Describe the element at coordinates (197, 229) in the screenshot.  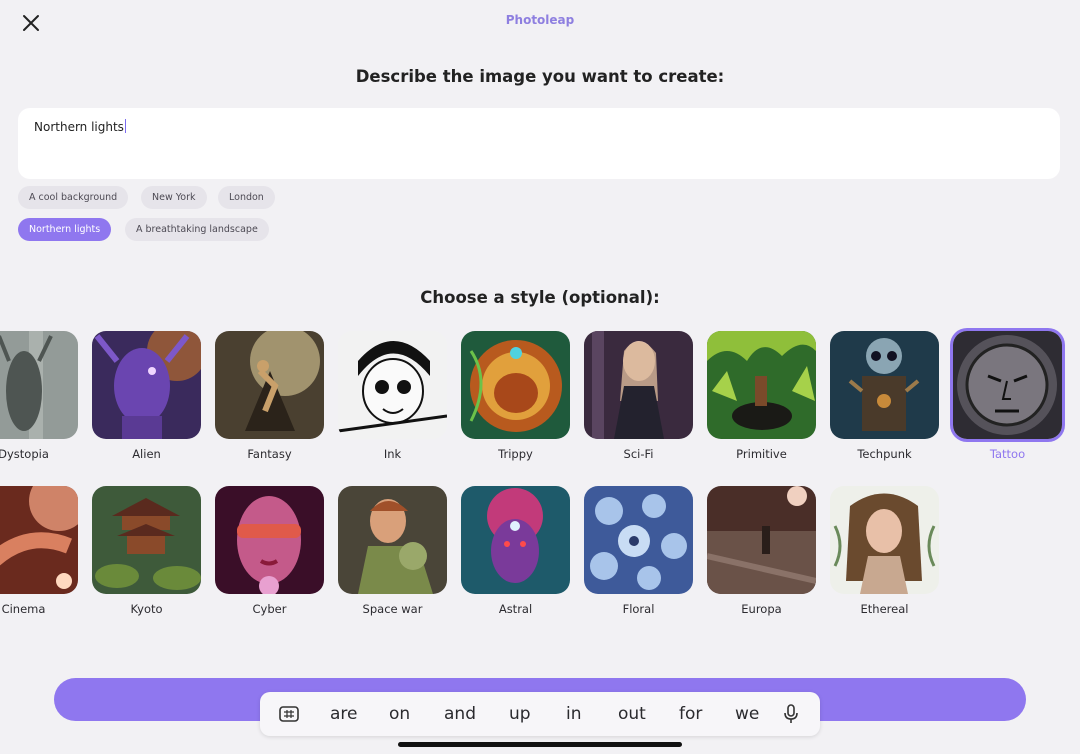
I see `chip-breathtaking-landscape: A breathtaking landscape` at that location.